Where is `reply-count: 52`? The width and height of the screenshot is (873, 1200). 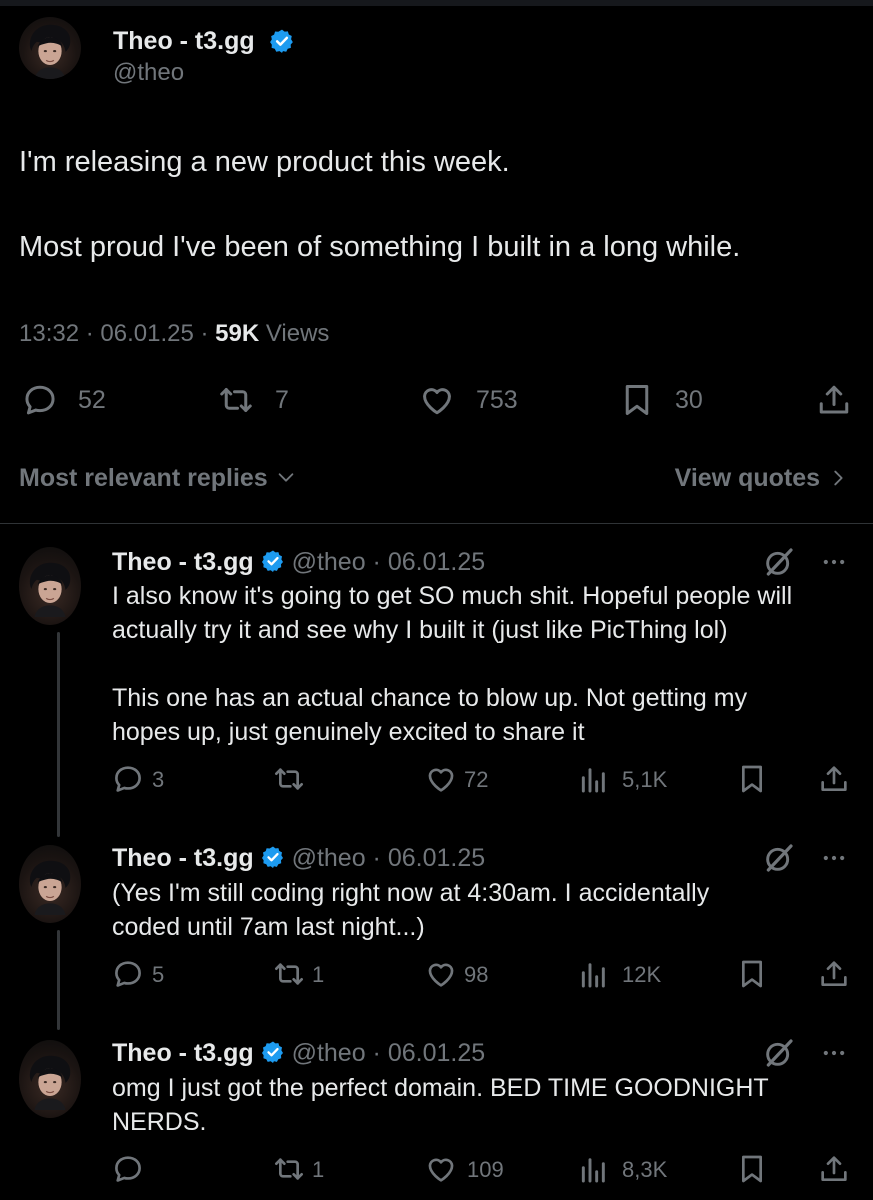
reply-count: 52 is located at coordinates (92, 400).